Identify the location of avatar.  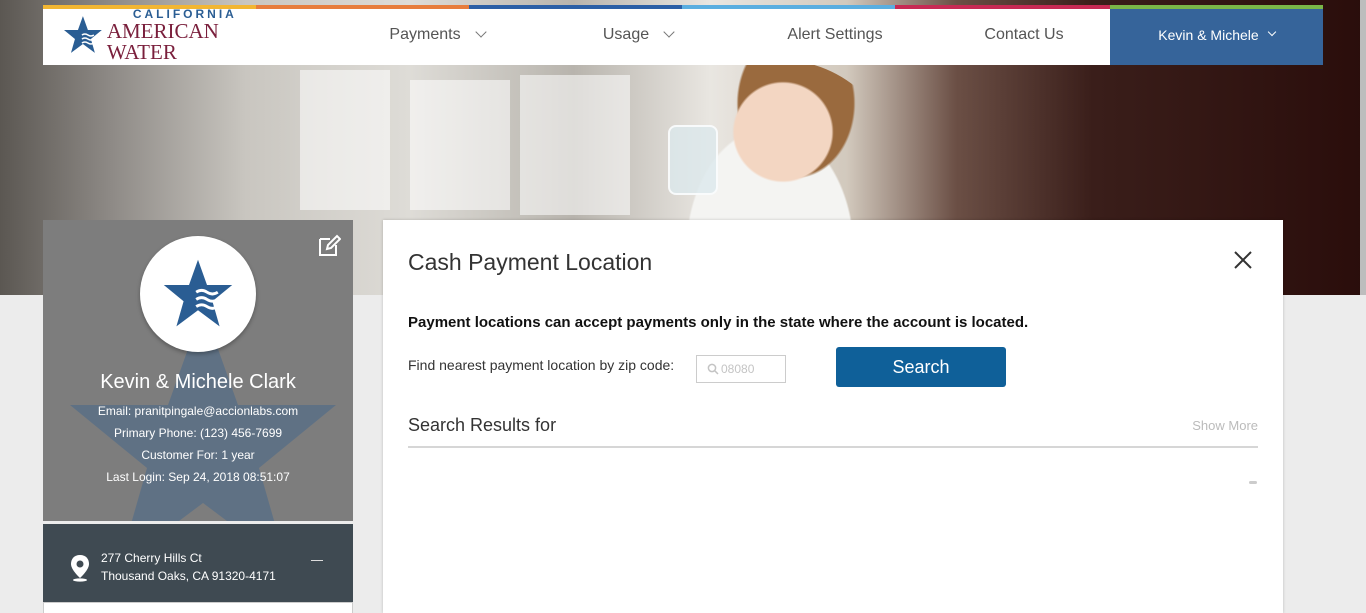
(198, 294).